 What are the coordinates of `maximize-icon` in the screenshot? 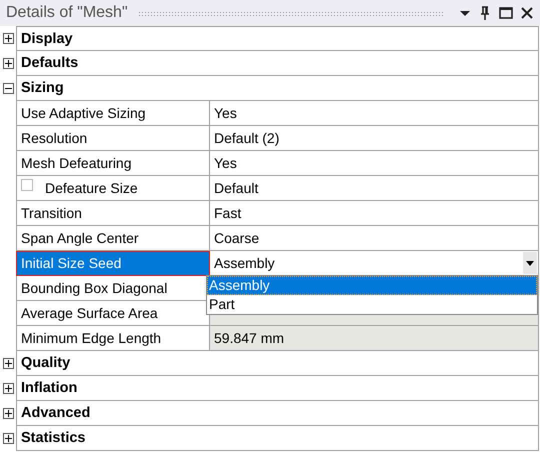 It's located at (506, 13).